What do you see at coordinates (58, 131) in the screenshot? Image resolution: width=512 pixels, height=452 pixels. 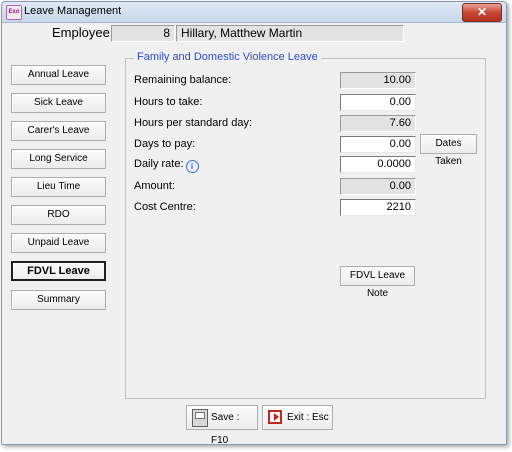 I see `carers-leave-button: Carer's Leave` at bounding box center [58, 131].